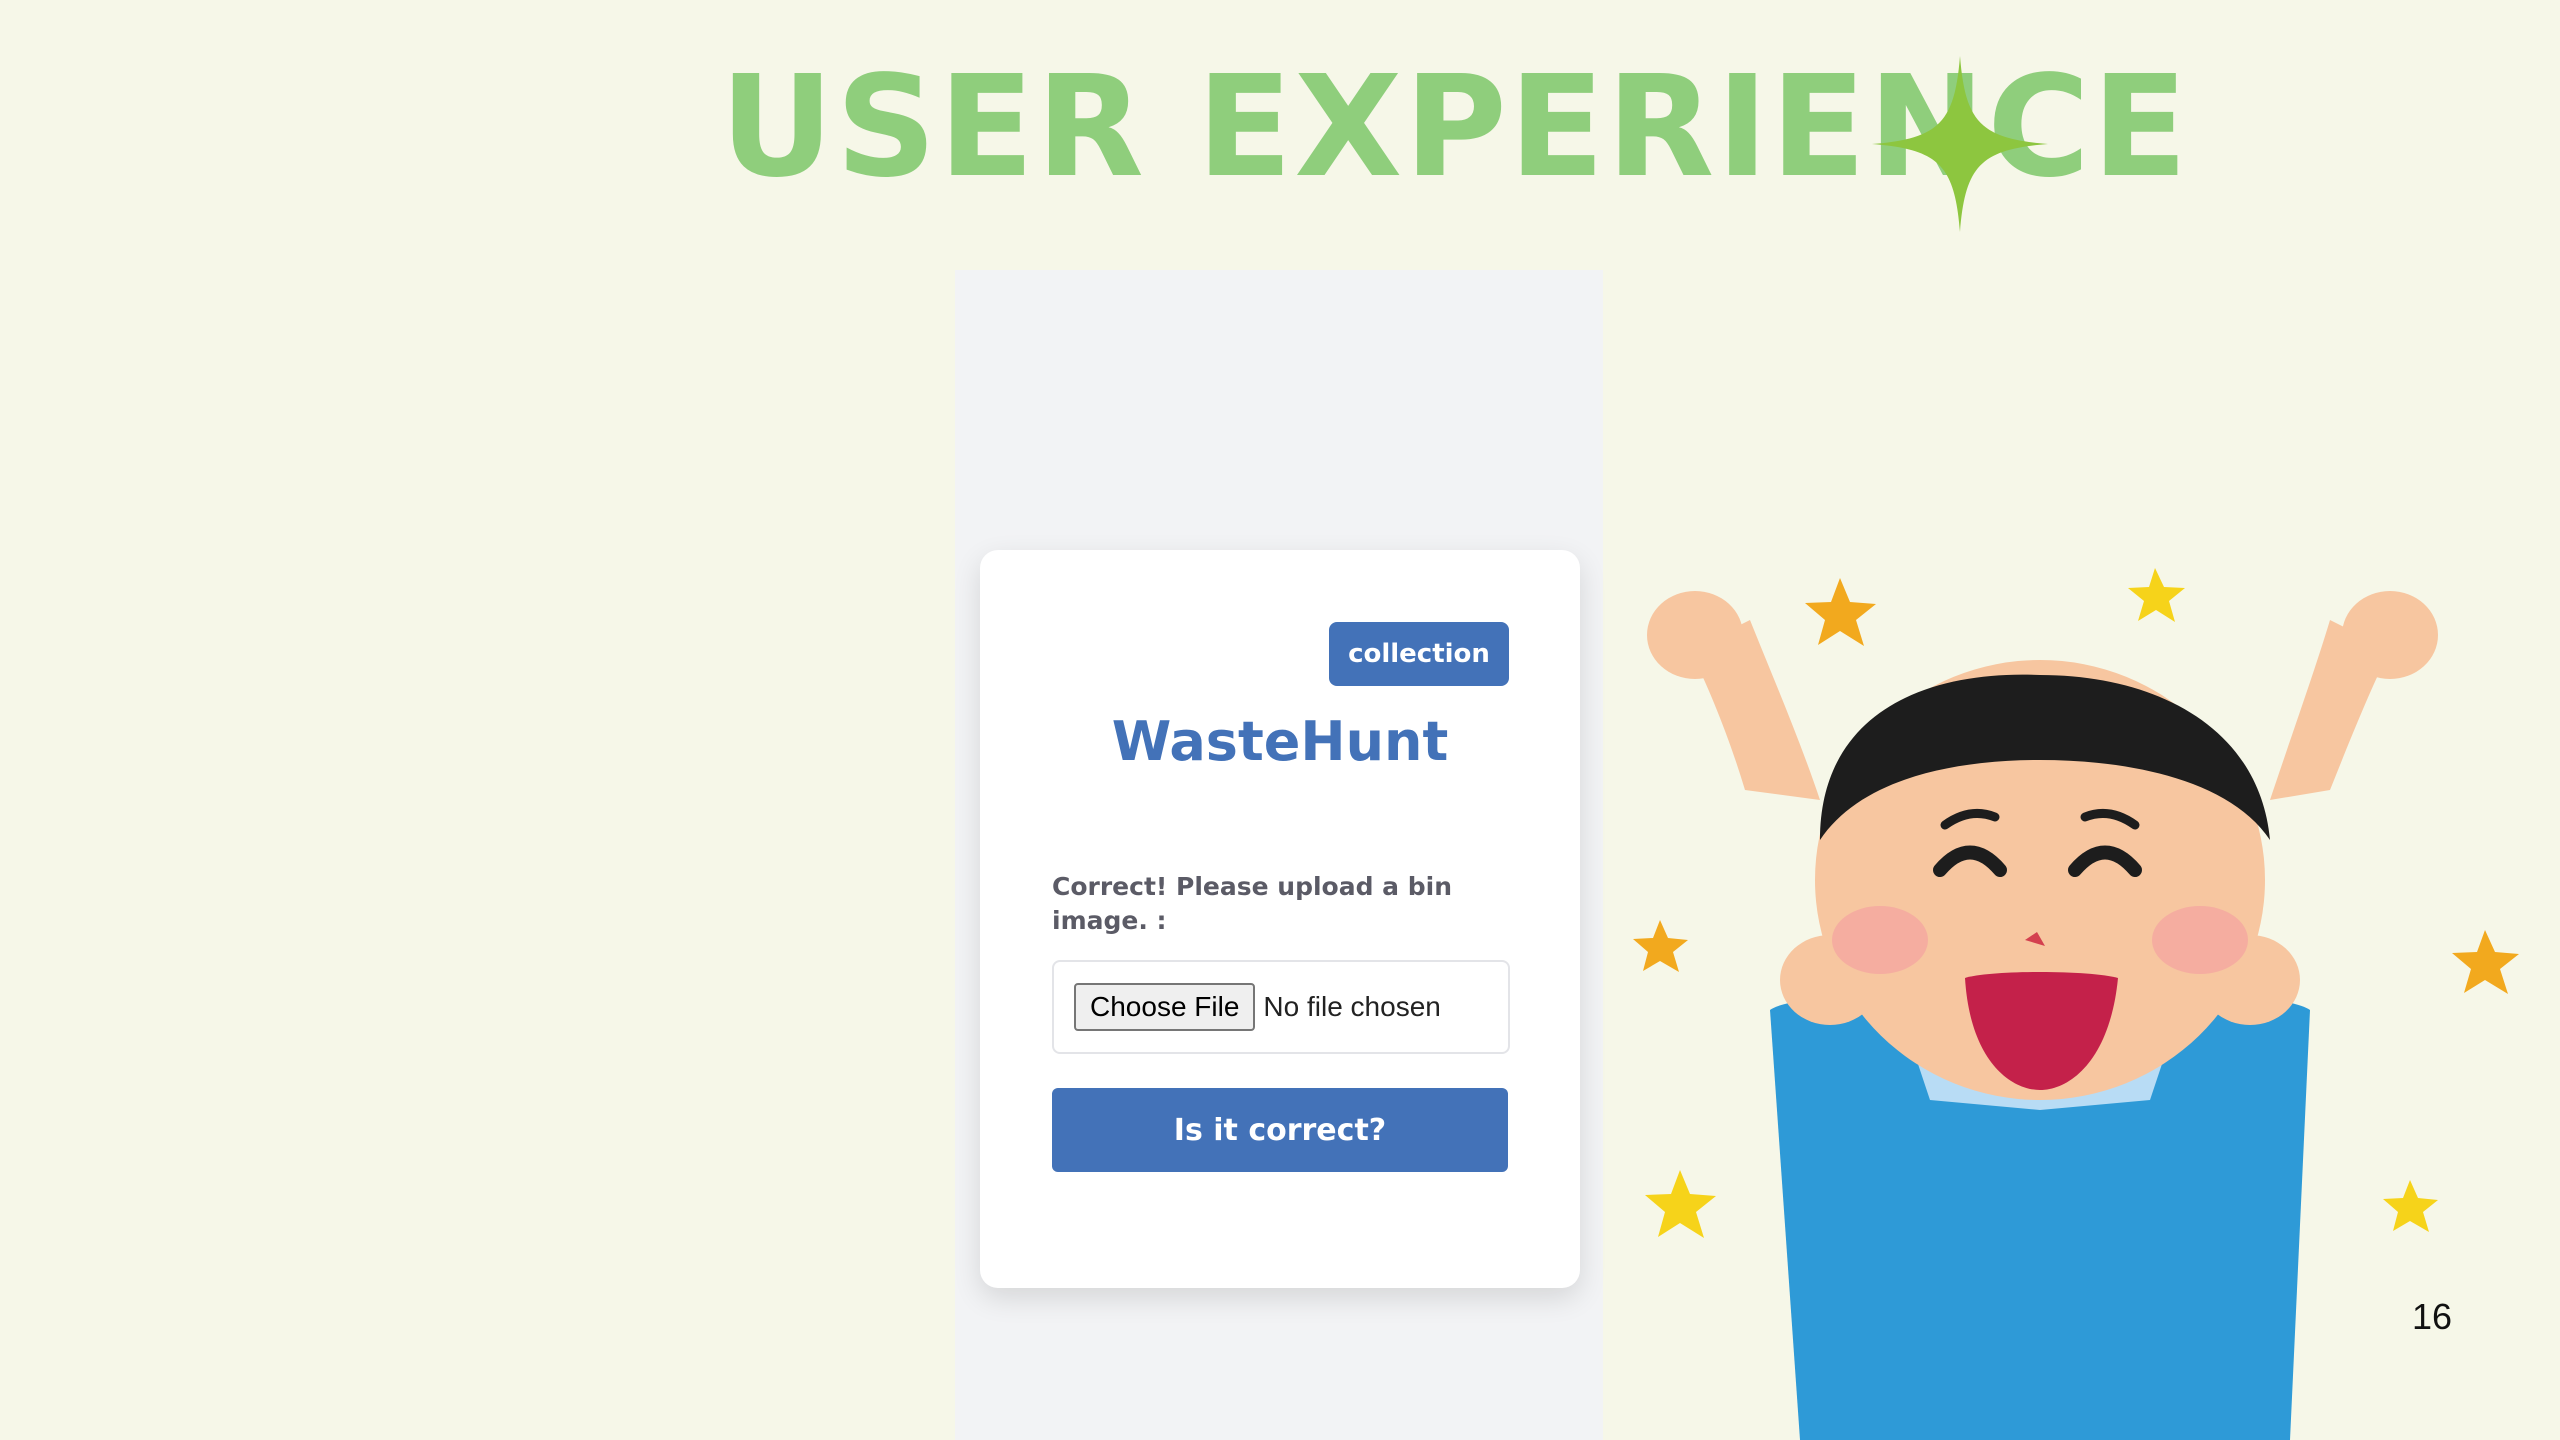  Describe the element at coordinates (1352, 1006) in the screenshot. I see `file-status: No file chosen` at that location.